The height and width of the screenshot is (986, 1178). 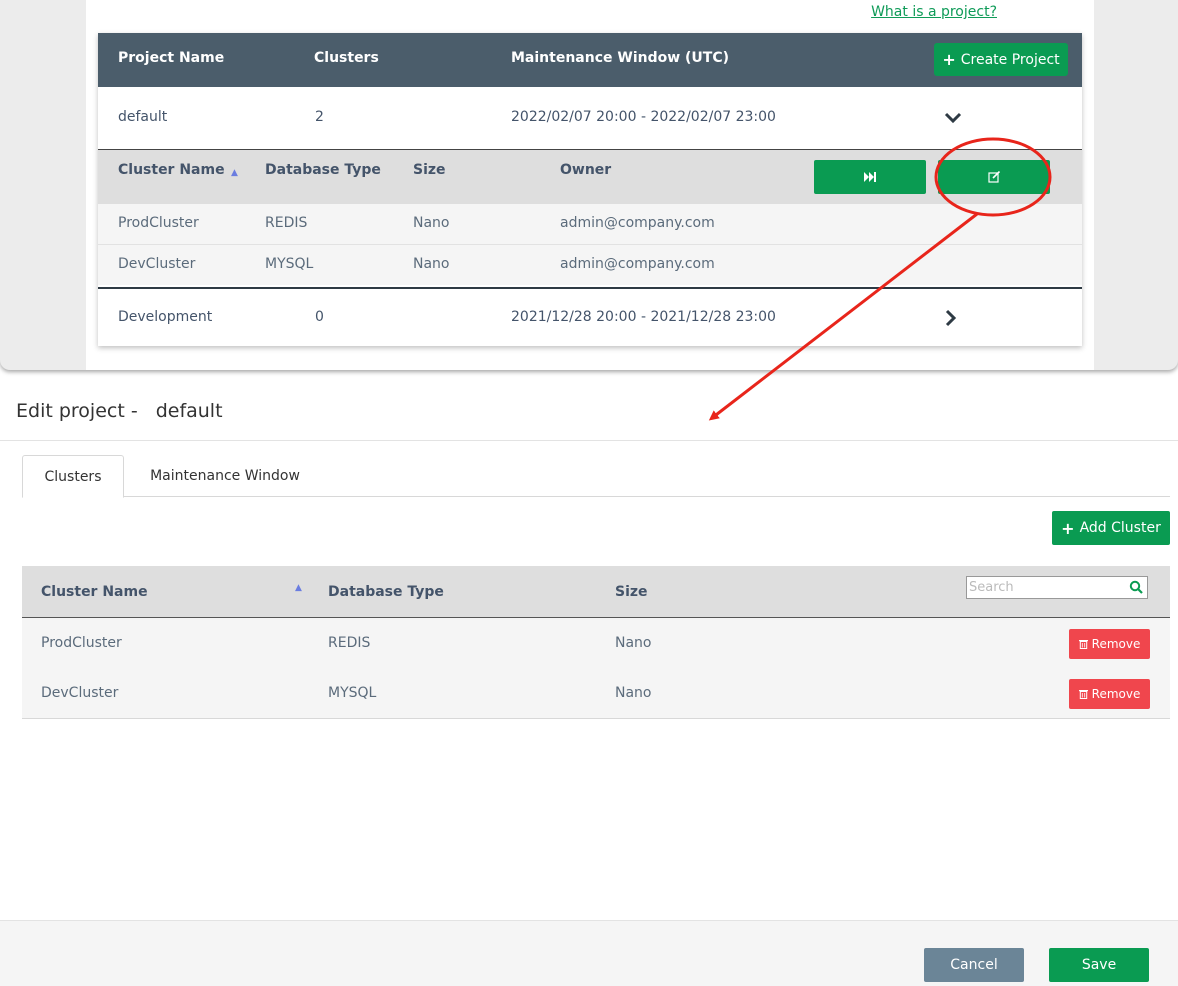 What do you see at coordinates (643, 317) in the screenshot?
I see `project-window: 2021/12/28 20:00 - 2021/12/28 23:00` at bounding box center [643, 317].